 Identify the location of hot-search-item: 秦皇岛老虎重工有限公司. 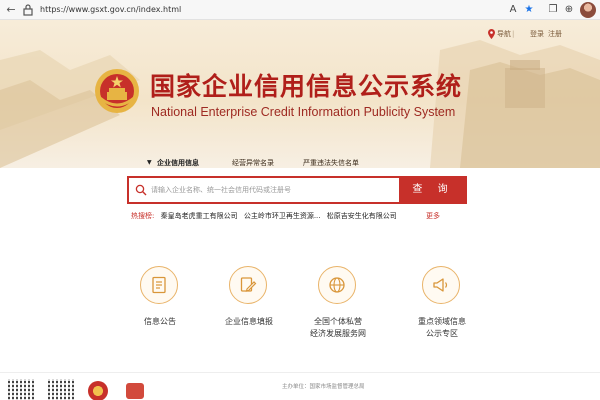
(199, 216).